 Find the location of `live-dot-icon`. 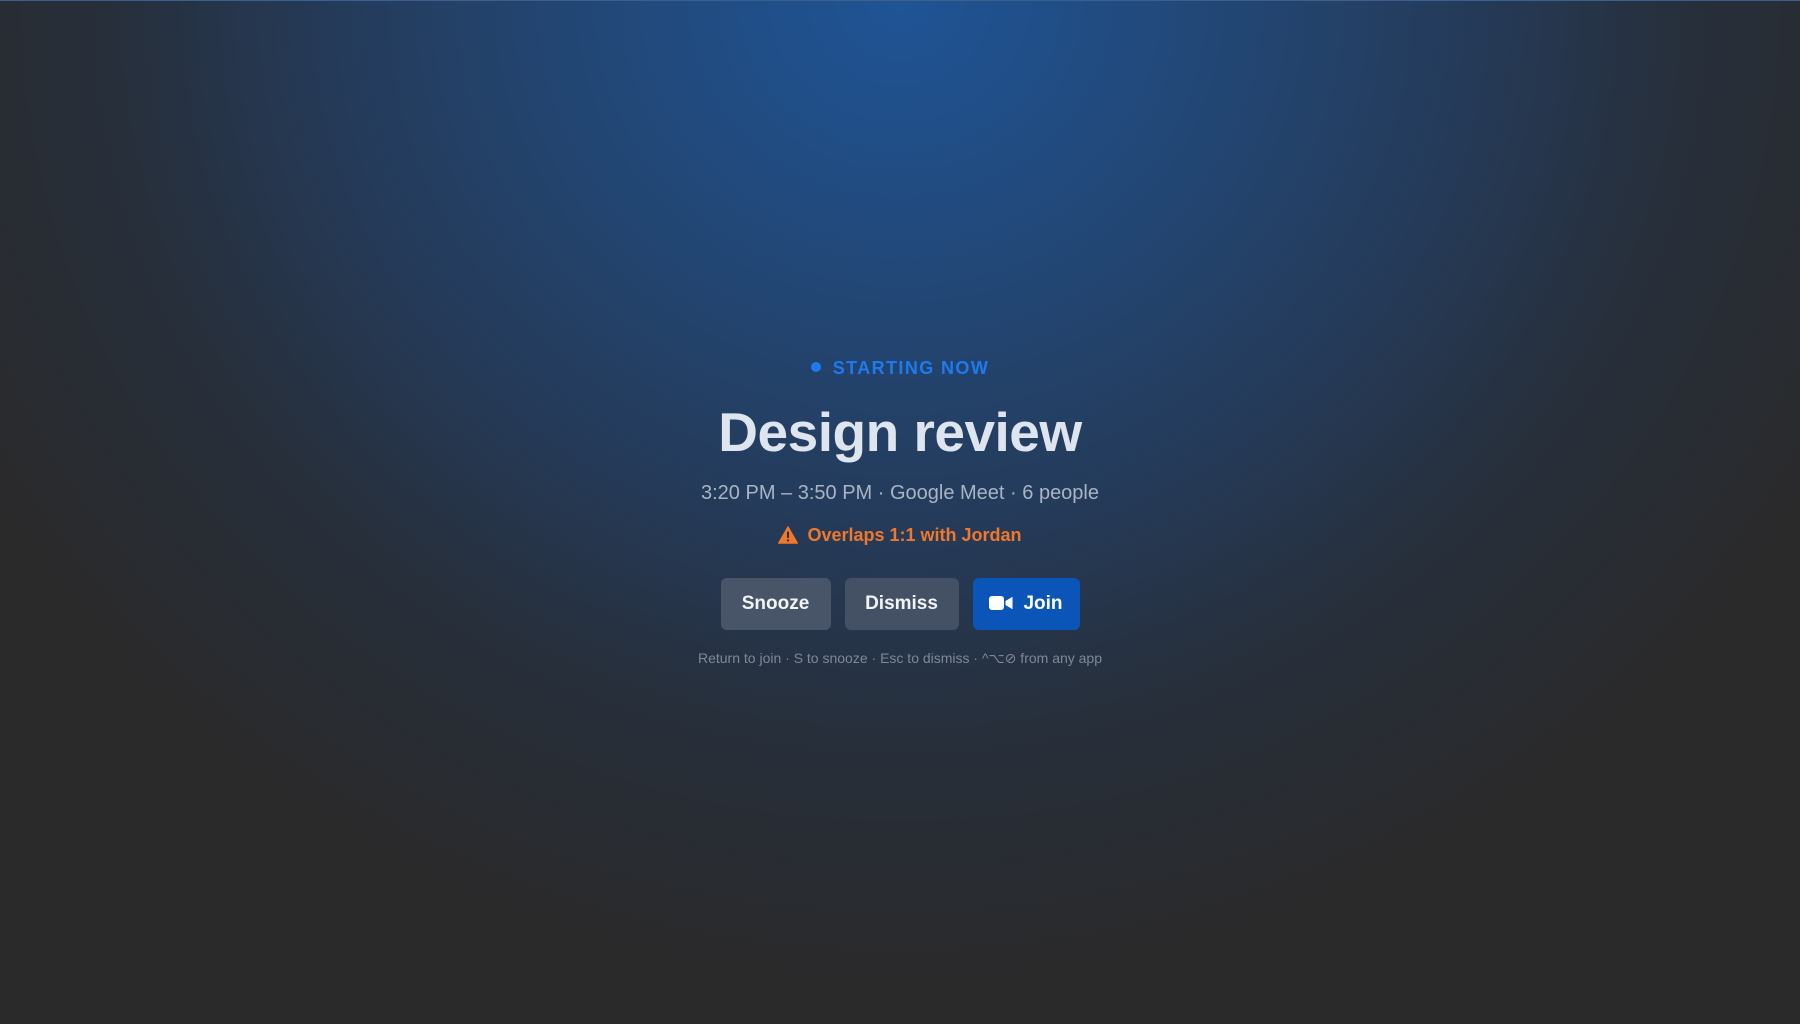

live-dot-icon is located at coordinates (815, 367).